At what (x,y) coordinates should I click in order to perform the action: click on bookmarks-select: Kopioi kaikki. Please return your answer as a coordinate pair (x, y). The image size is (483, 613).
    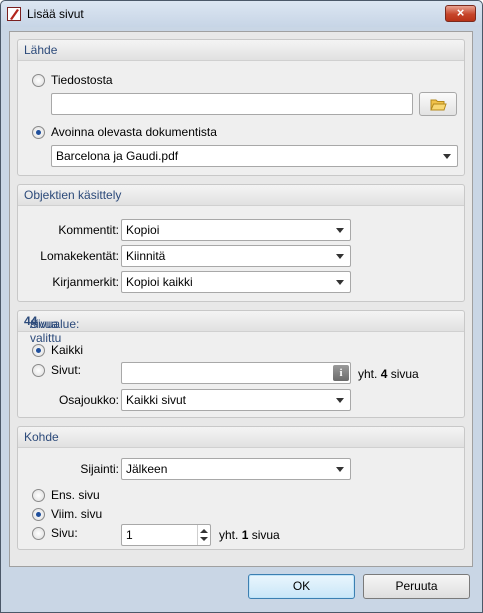
    Looking at the image, I should click on (236, 282).